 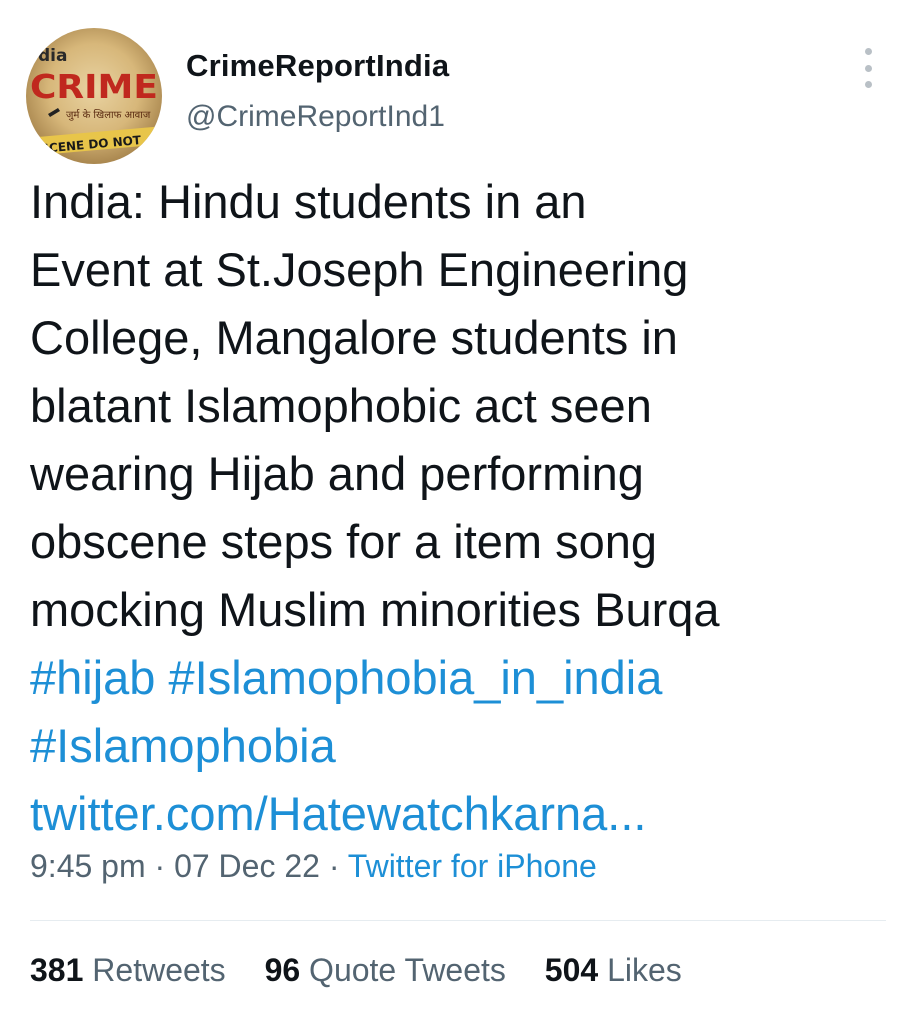 I want to click on author-handle: @CrimeReportInd1, so click(x=315, y=117).